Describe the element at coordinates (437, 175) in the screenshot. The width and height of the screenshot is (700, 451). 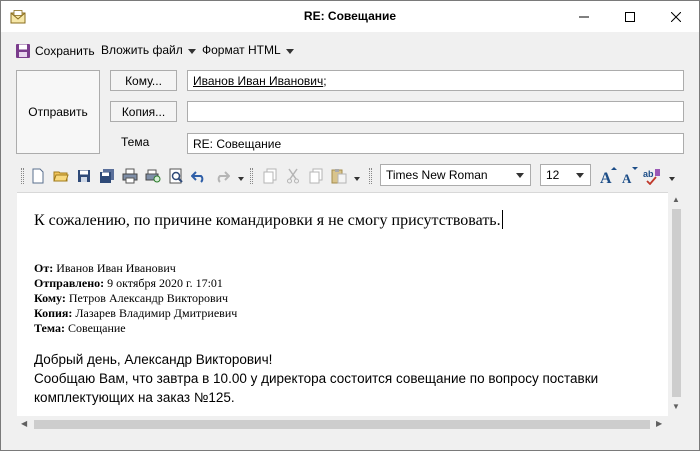
I see `font-family-value: Times New Roman` at that location.